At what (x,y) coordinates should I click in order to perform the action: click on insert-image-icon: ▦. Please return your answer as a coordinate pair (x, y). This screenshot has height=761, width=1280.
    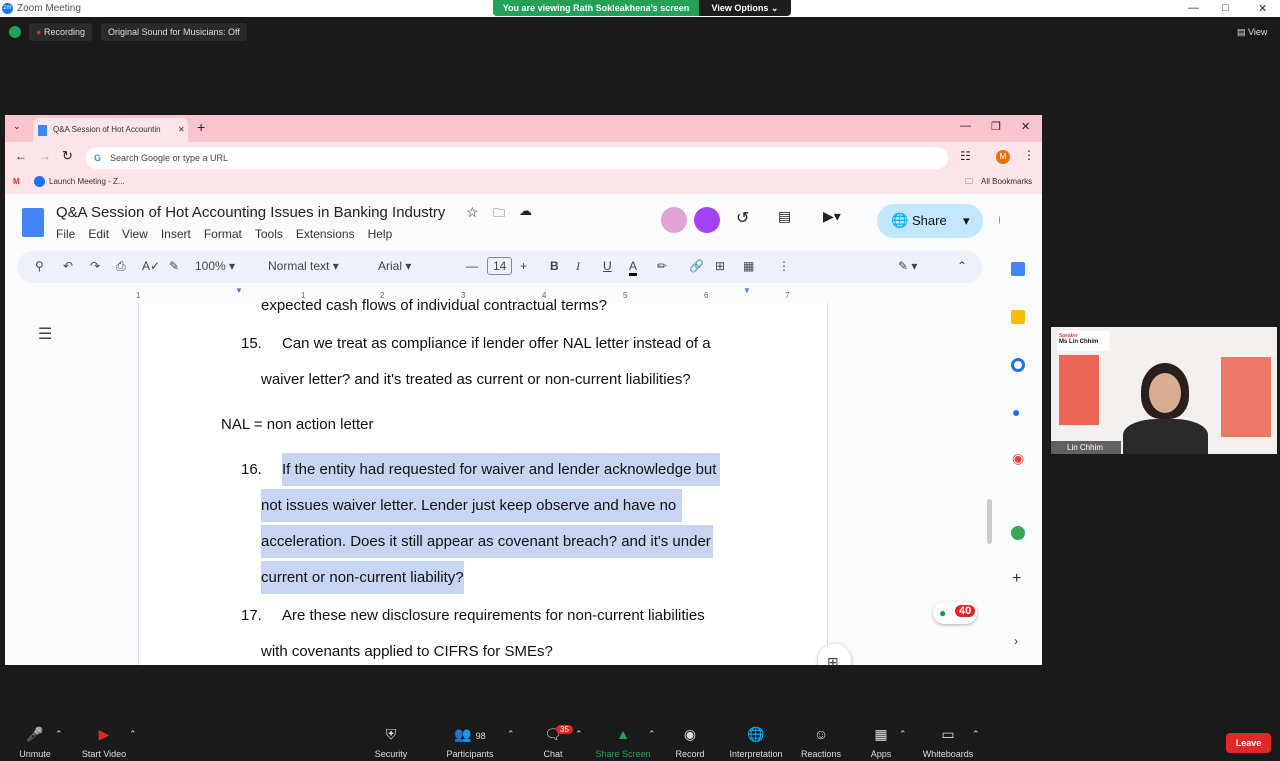
    Looking at the image, I should click on (748, 266).